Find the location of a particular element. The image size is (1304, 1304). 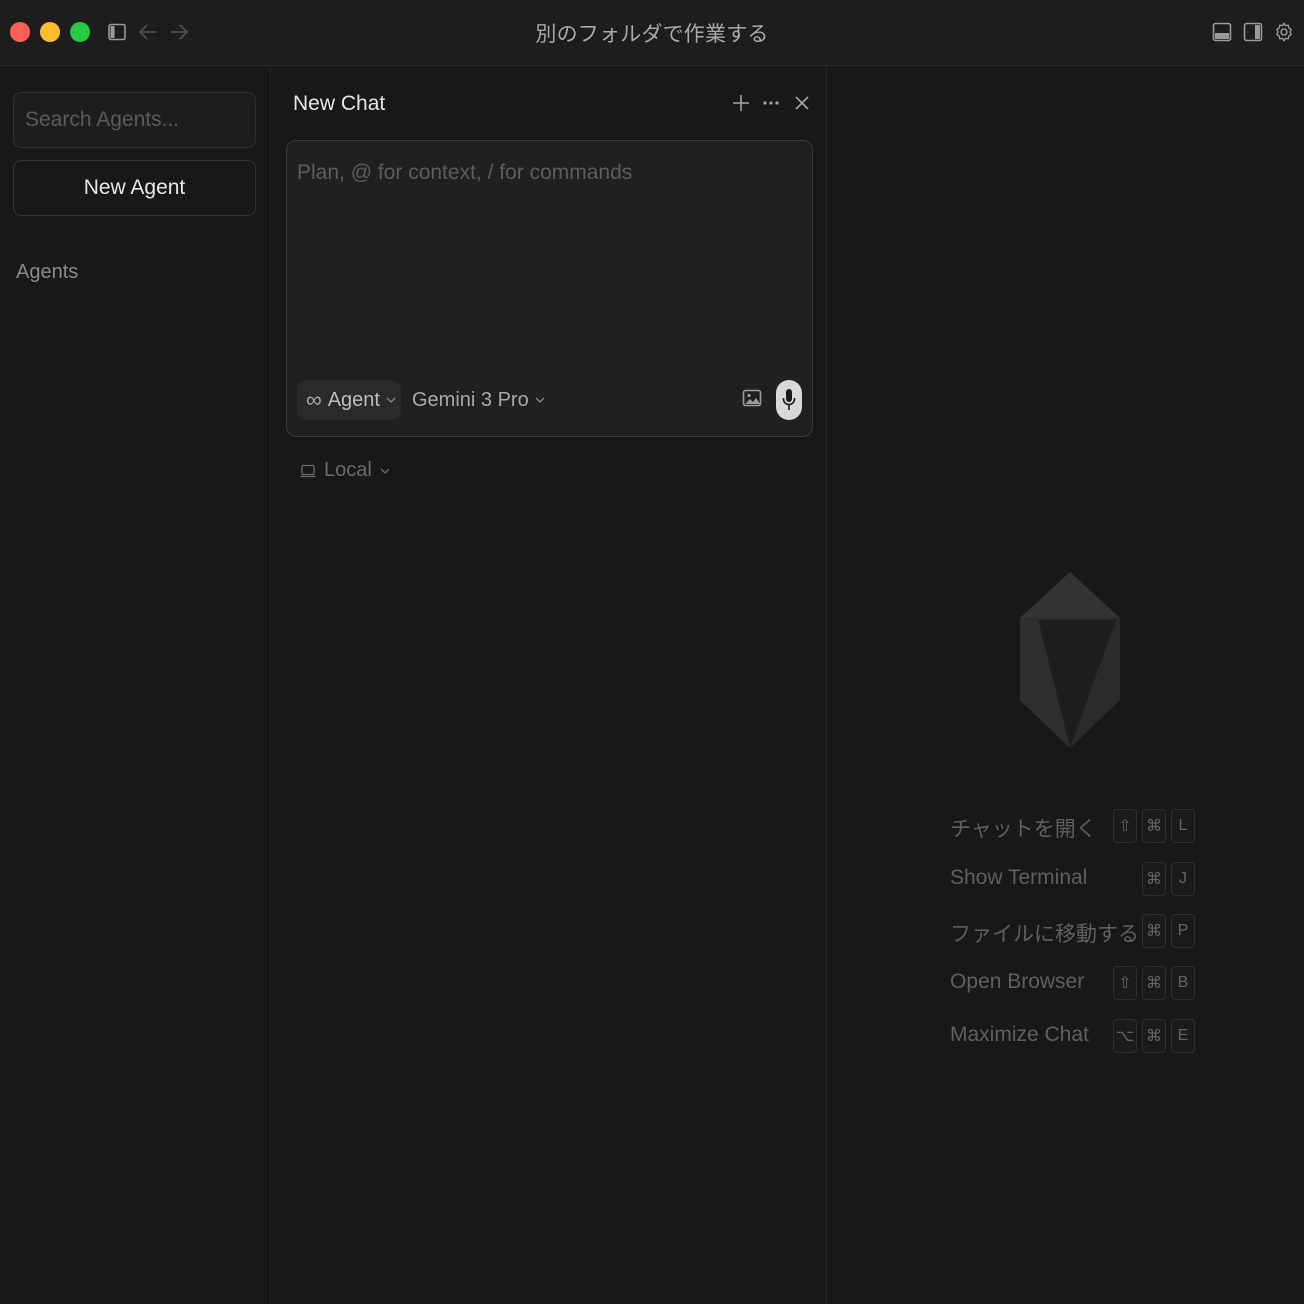

shortcut-show-terminal: Show Terminal ⌘ J is located at coordinates (1072, 879).